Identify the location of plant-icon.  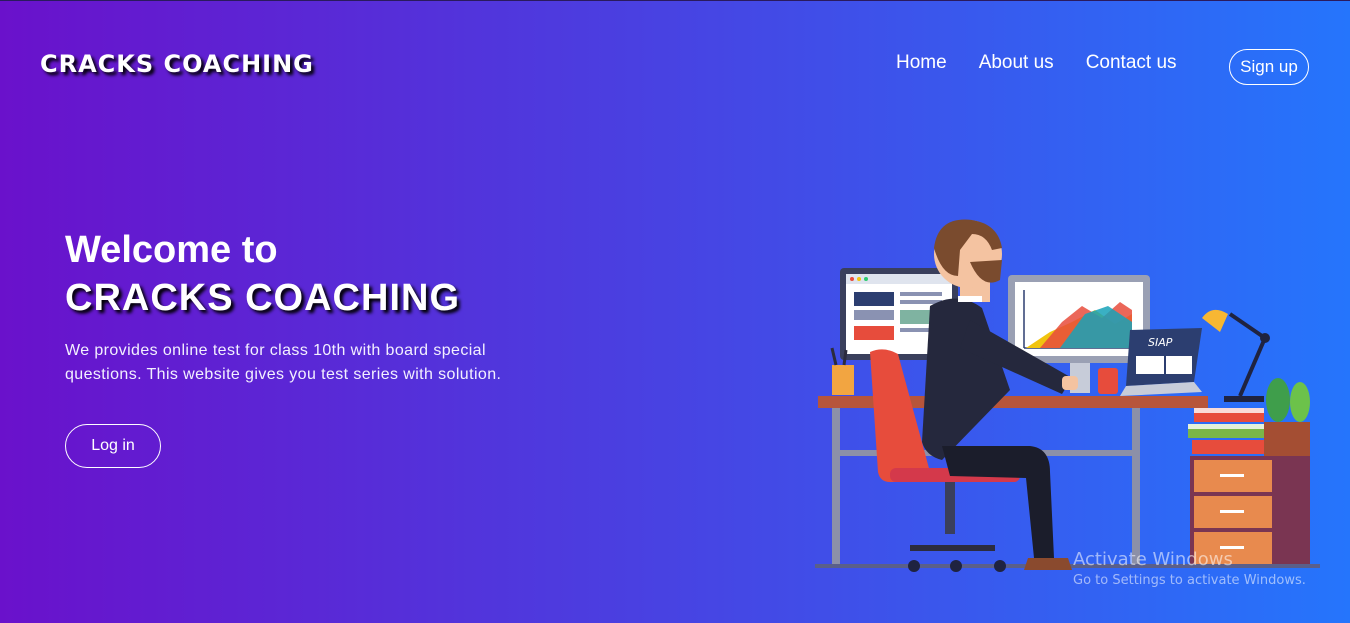
(1287, 419).